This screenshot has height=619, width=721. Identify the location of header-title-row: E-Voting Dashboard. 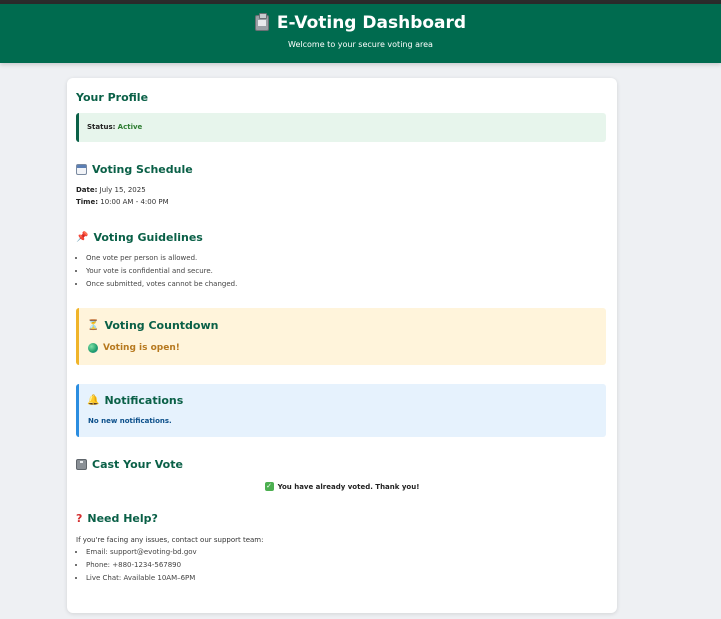
(360, 23).